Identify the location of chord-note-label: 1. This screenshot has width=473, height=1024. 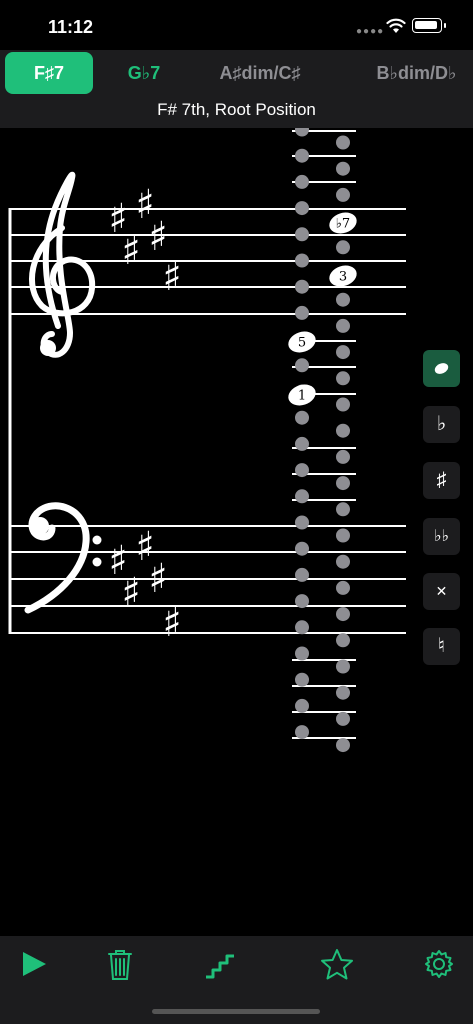
(302, 396).